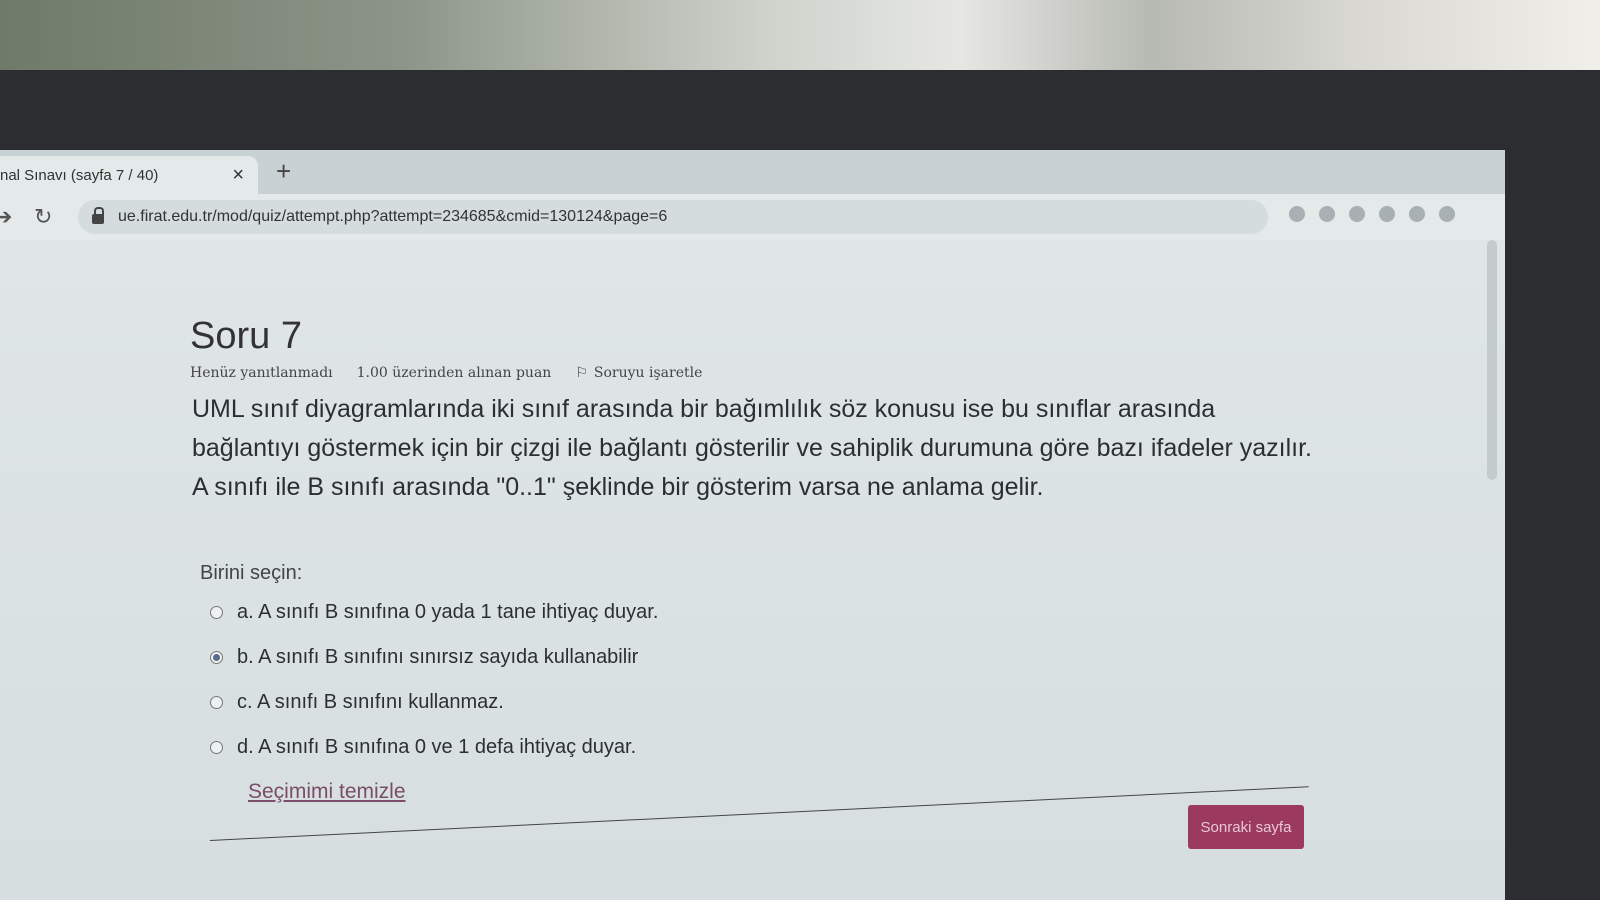 Image resolution: width=1600 pixels, height=900 pixels. What do you see at coordinates (283, 171) in the screenshot?
I see `new-tab-icon: +` at bounding box center [283, 171].